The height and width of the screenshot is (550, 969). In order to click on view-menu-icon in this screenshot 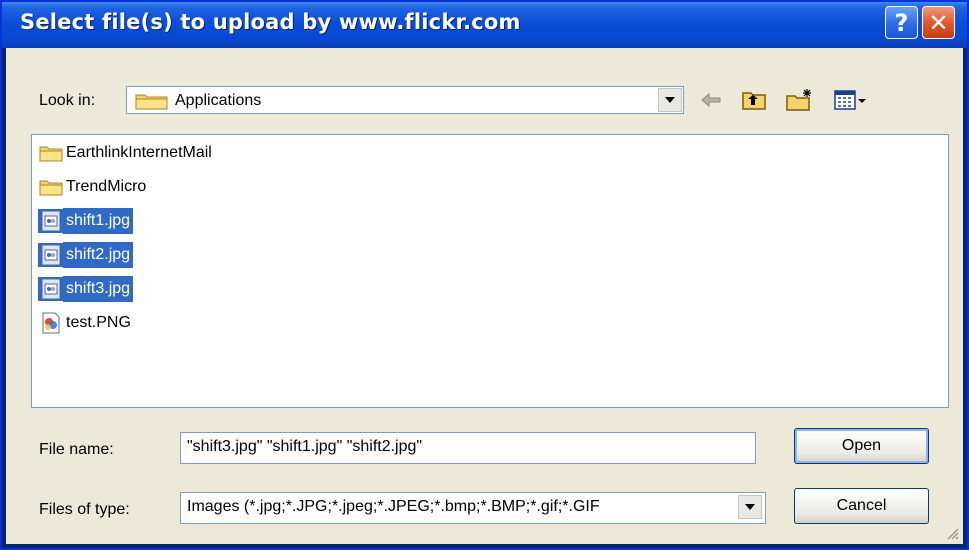, I will do `click(850, 100)`.